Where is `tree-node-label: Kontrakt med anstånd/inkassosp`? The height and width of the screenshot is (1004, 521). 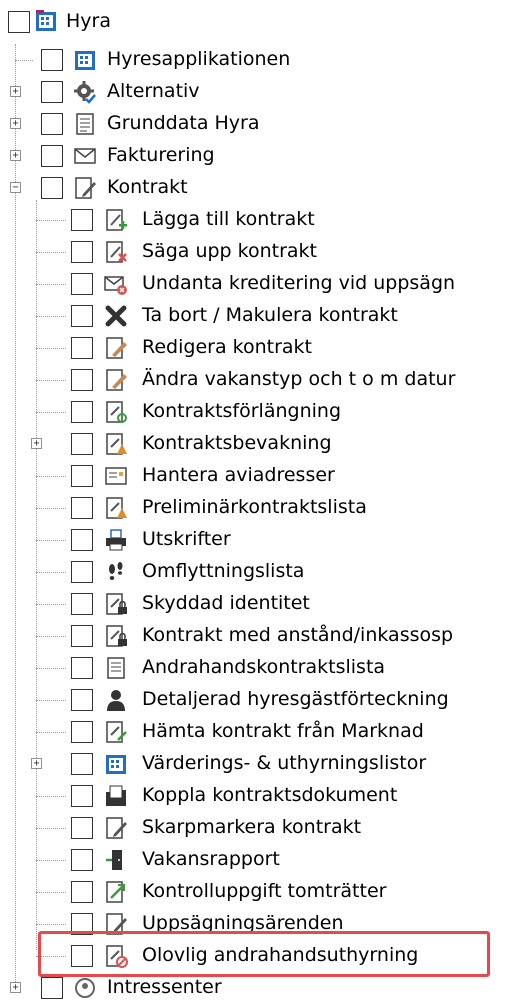 tree-node-label: Kontrakt med anstånd/inkassosp is located at coordinates (298, 635).